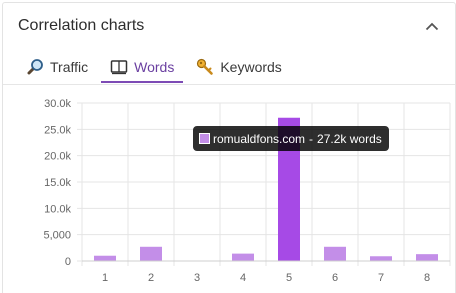 This screenshot has width=456, height=293. I want to click on x-tick-label: 3, so click(197, 278).